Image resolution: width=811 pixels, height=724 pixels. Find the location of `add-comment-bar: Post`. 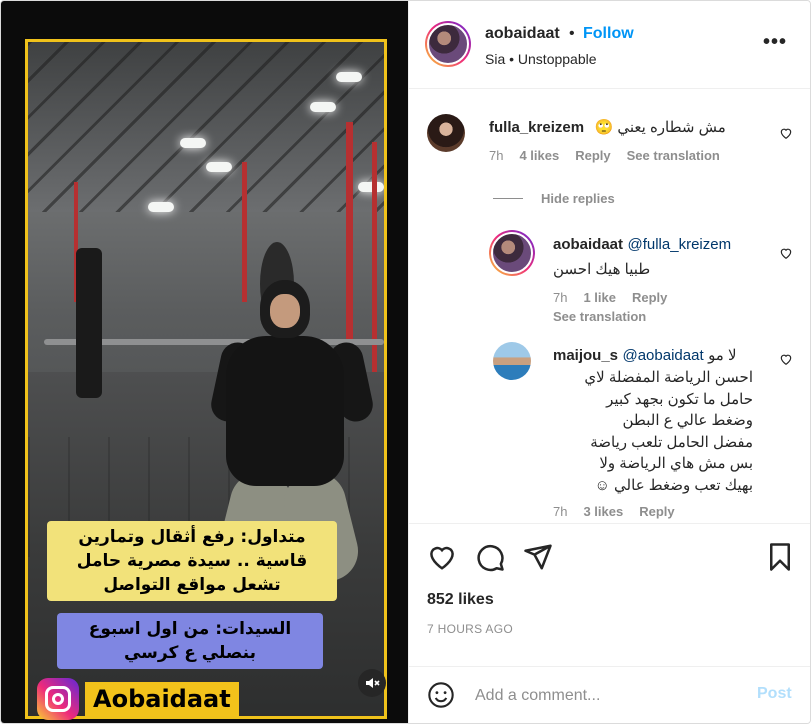

add-comment-bar: Post is located at coordinates (609, 694).